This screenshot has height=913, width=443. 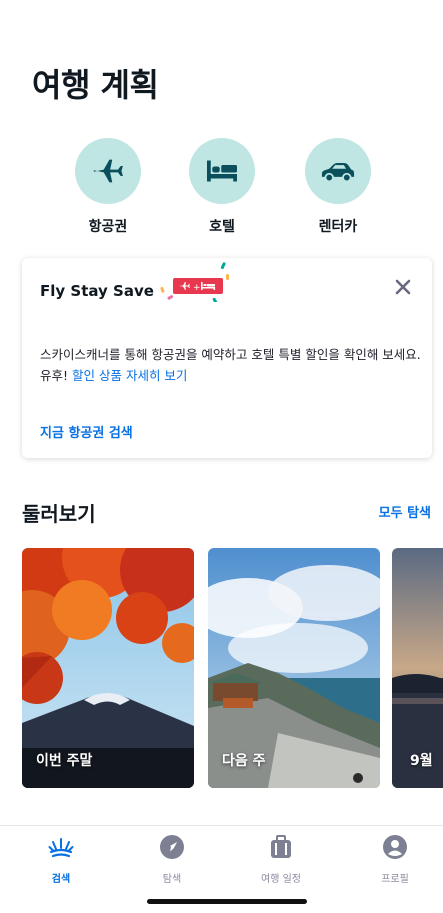 What do you see at coordinates (194, 282) in the screenshot?
I see `plane-plus-hotel-icon: +` at bounding box center [194, 282].